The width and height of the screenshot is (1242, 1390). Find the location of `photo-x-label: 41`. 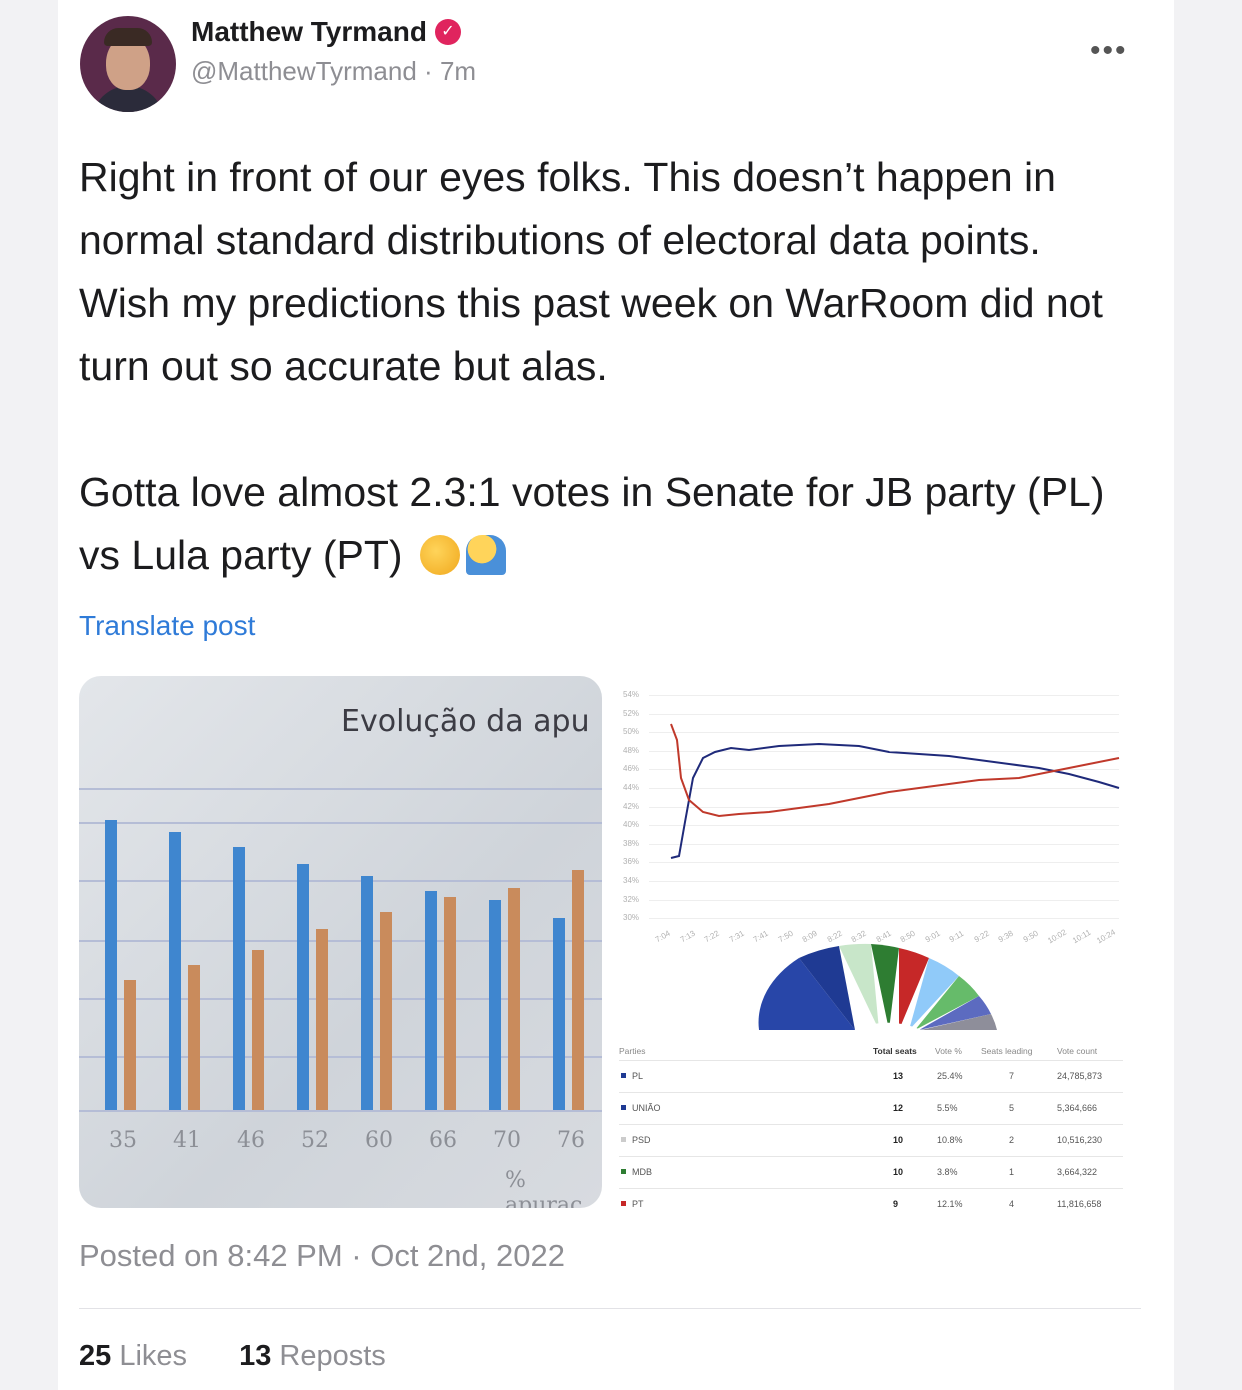

photo-x-label: 41 is located at coordinates (187, 1140).